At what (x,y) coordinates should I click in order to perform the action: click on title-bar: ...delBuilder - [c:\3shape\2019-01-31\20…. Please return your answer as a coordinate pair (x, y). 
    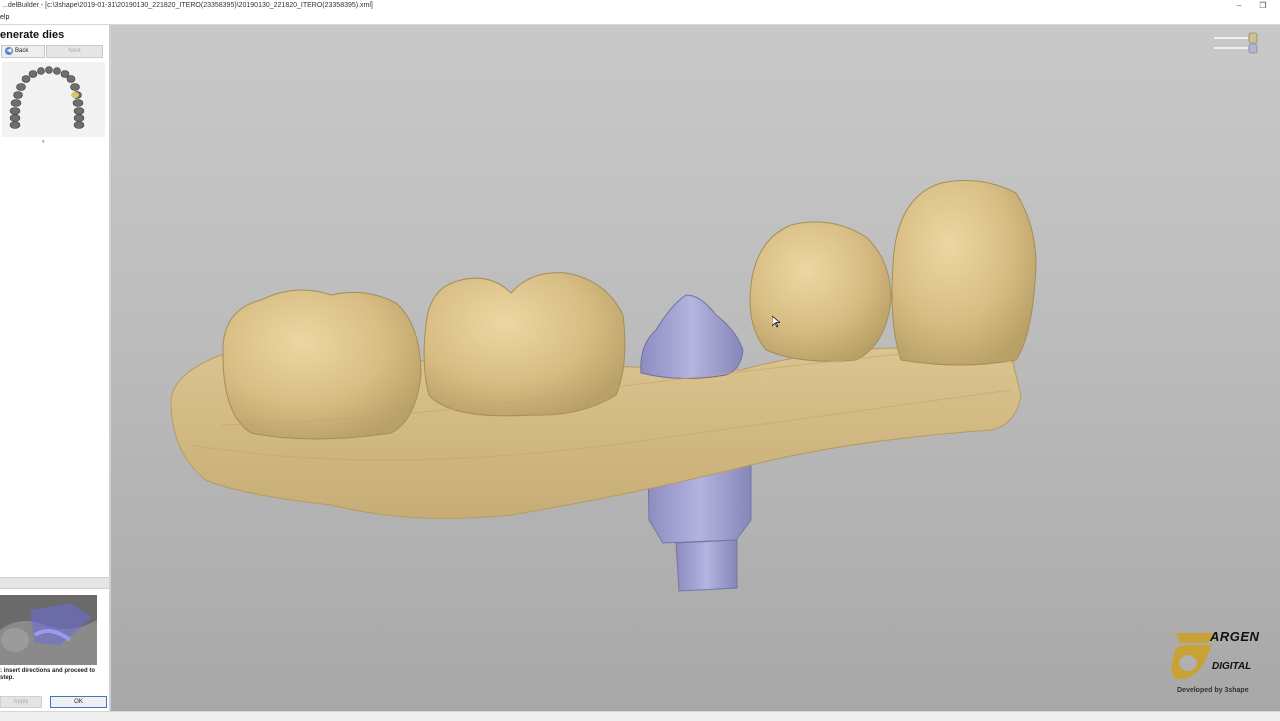
    Looking at the image, I should click on (640, 6).